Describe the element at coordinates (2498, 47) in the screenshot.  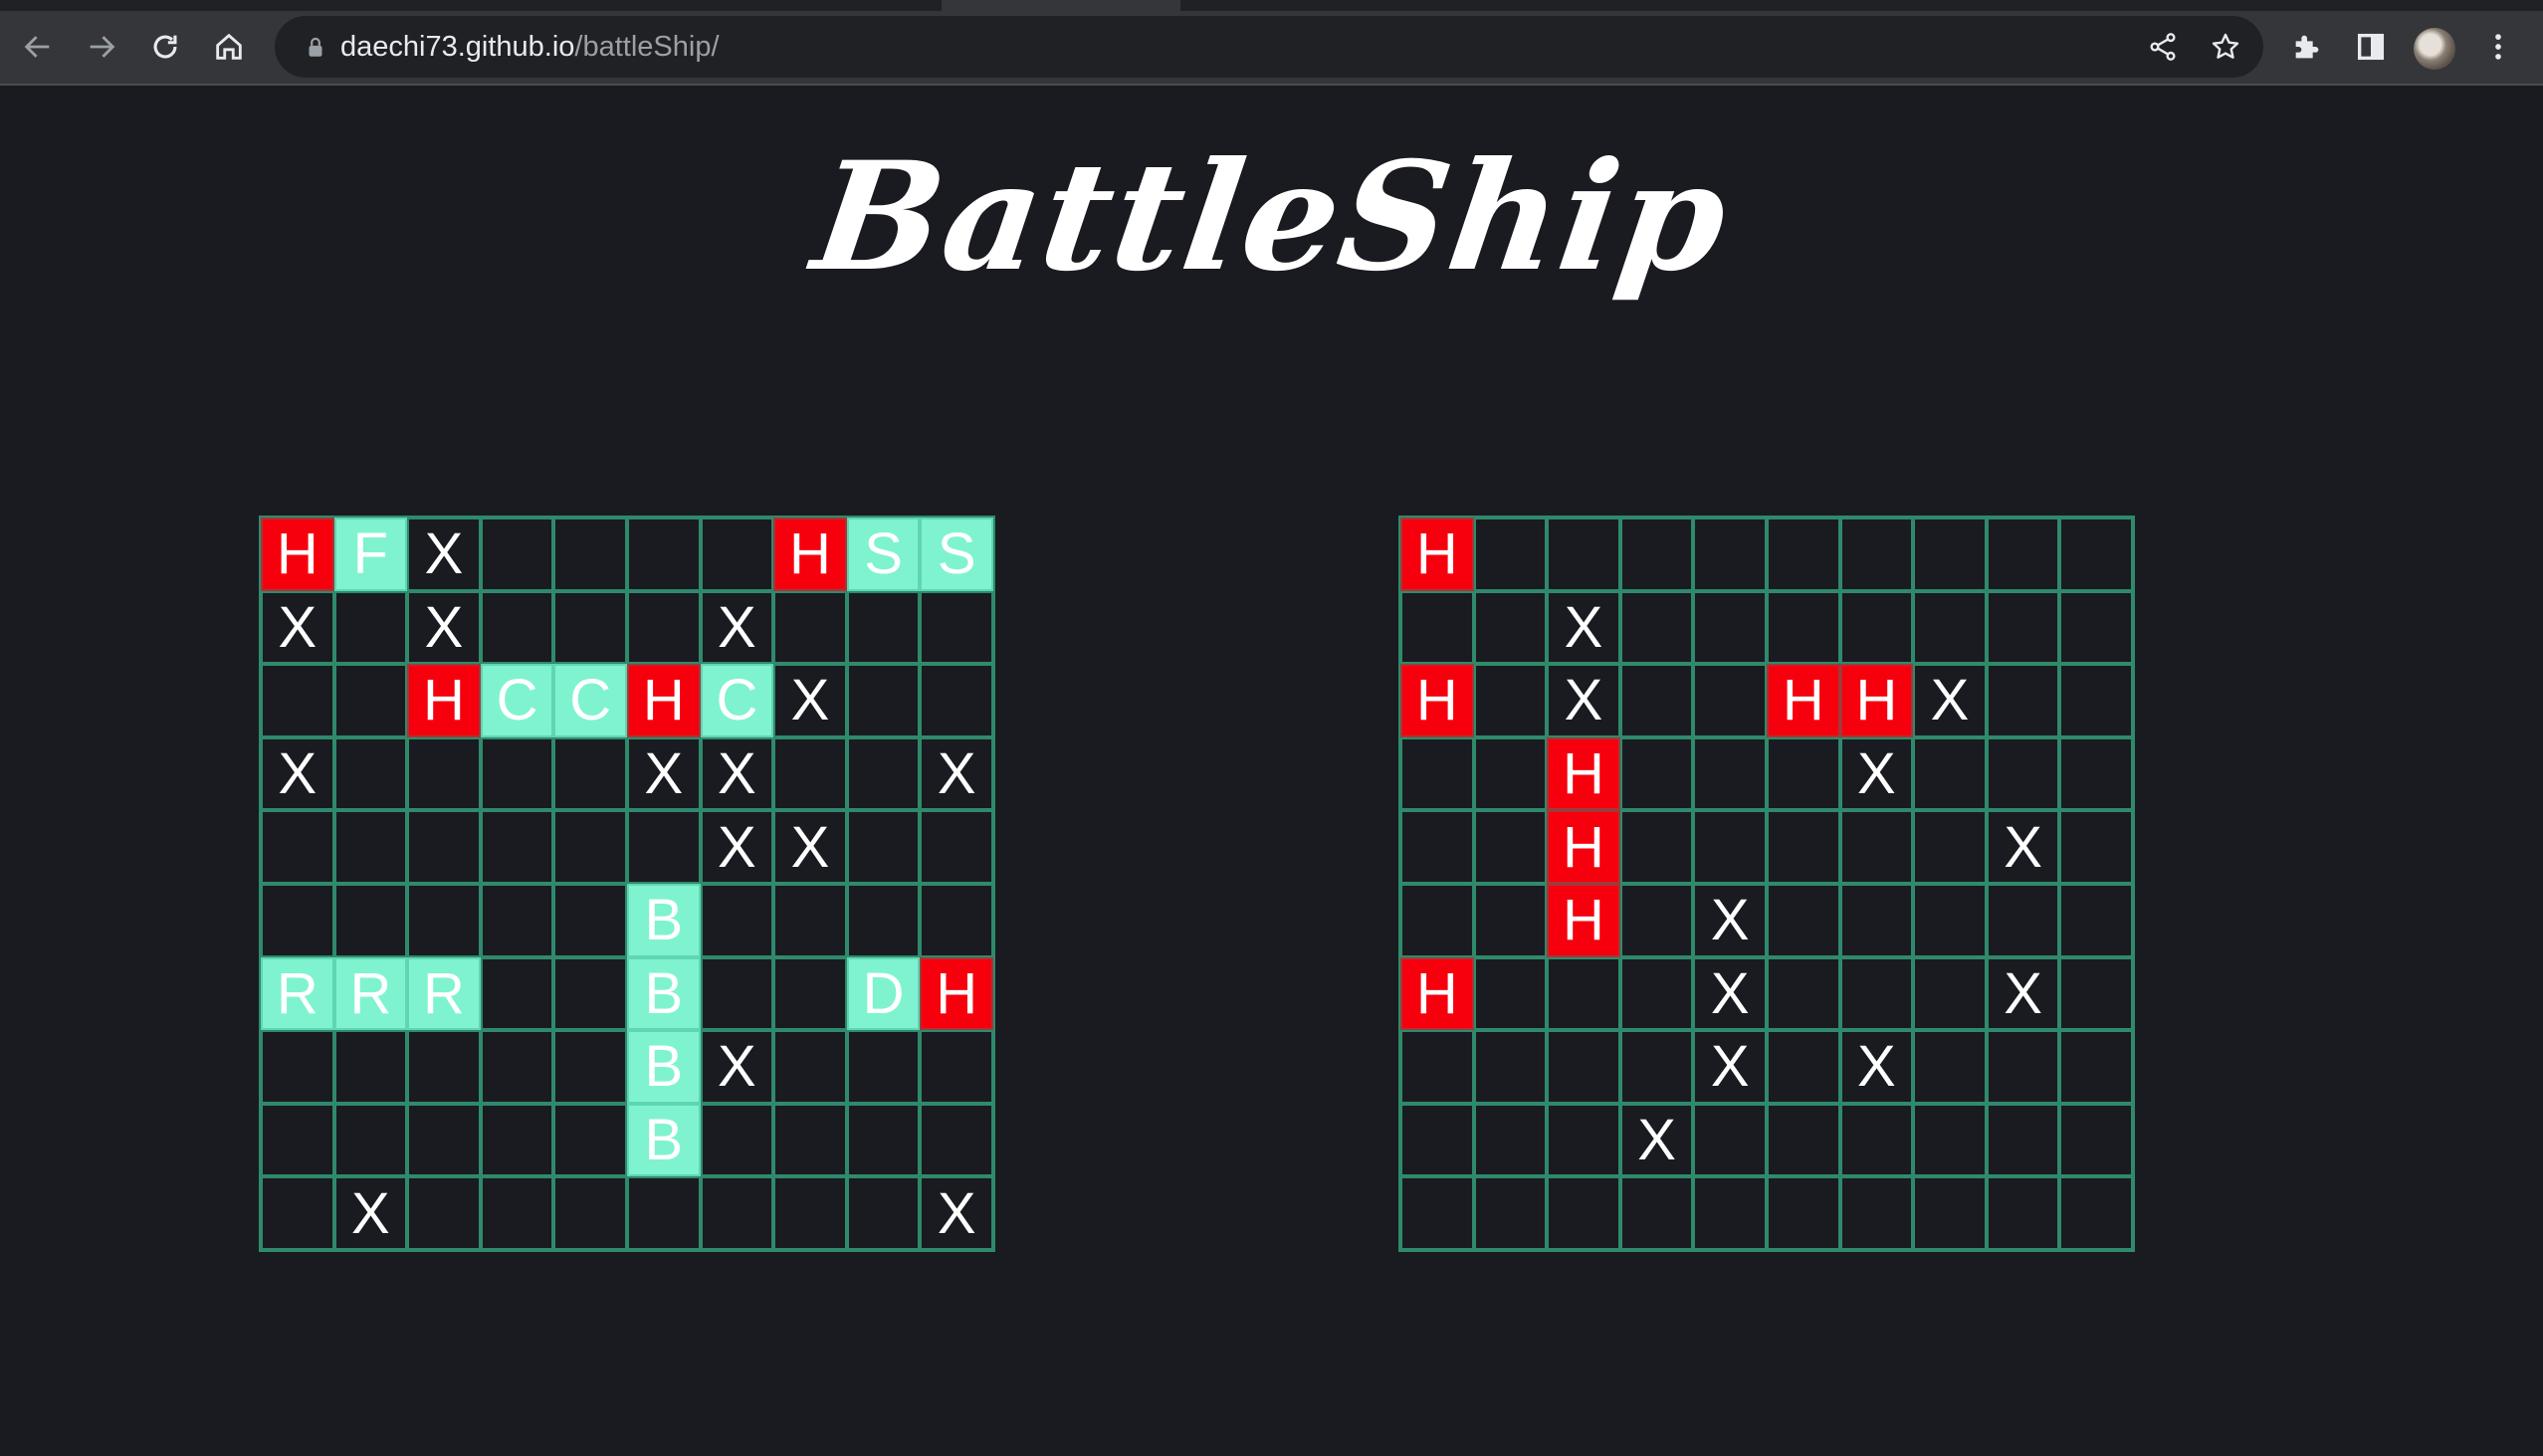
I see `kebab-menu-icon` at that location.